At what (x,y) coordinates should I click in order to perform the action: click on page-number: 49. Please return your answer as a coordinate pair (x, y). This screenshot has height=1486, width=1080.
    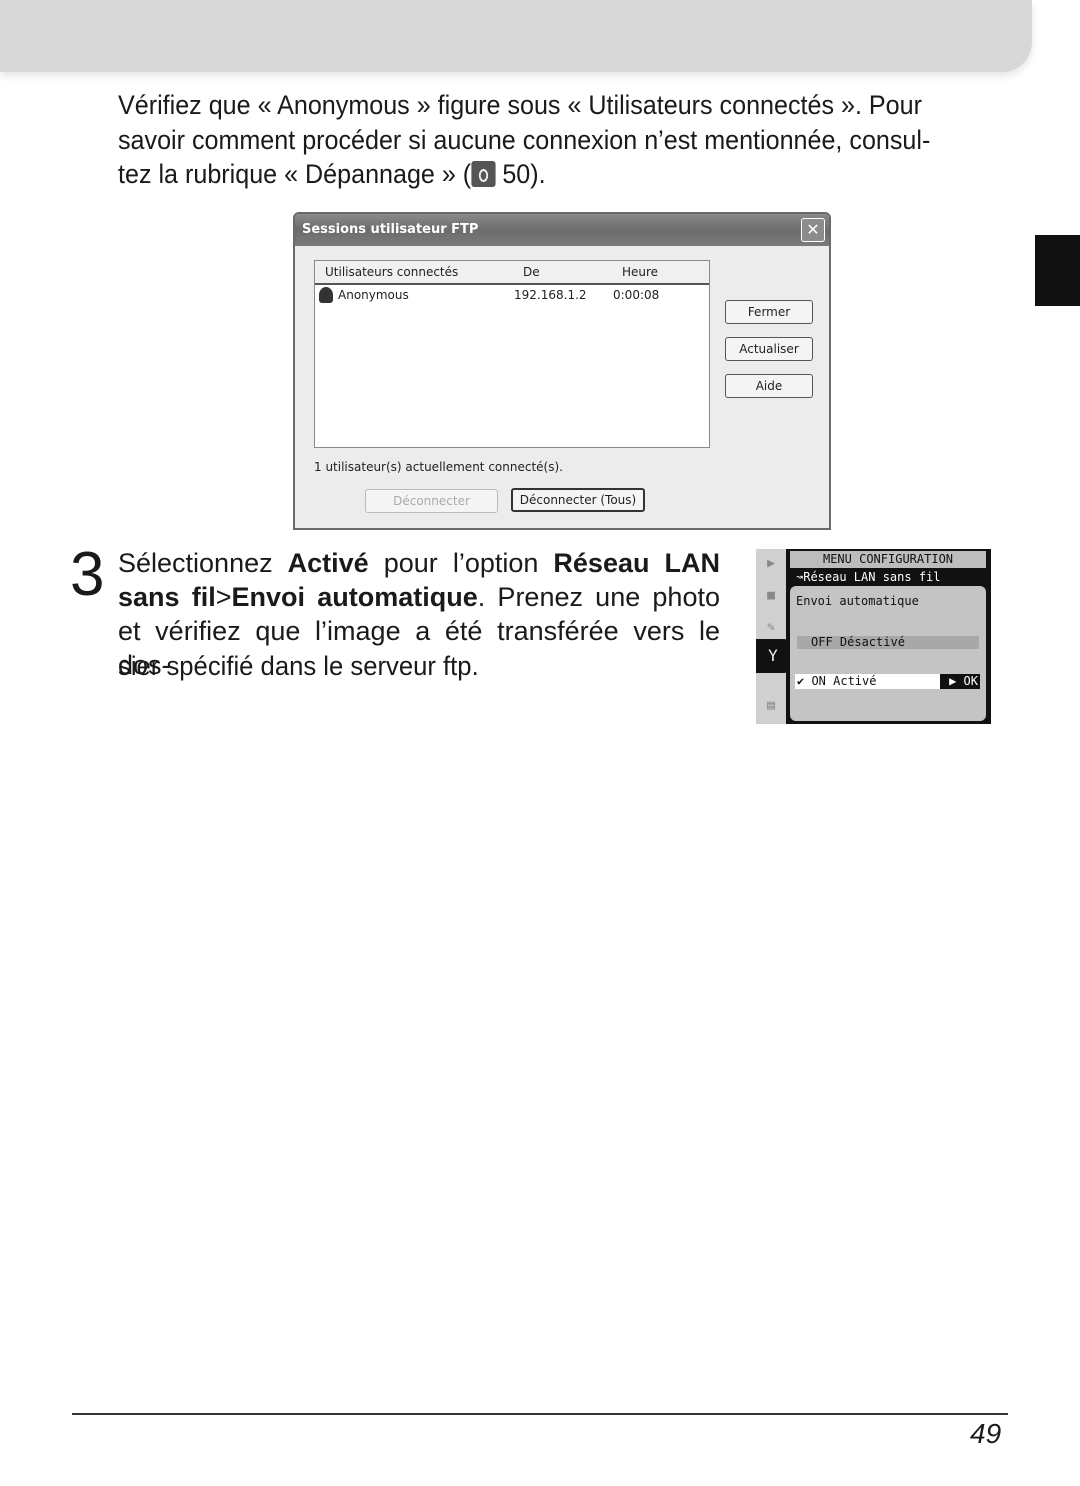
    Looking at the image, I should click on (986, 1433).